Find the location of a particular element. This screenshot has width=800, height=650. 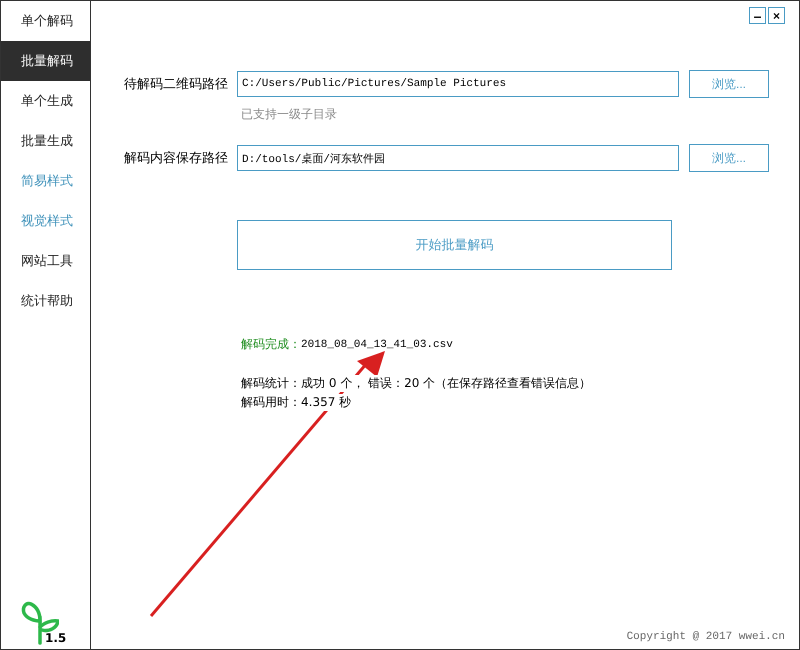

path-field: D:/tools/桌面/河东软件园 is located at coordinates (458, 158).